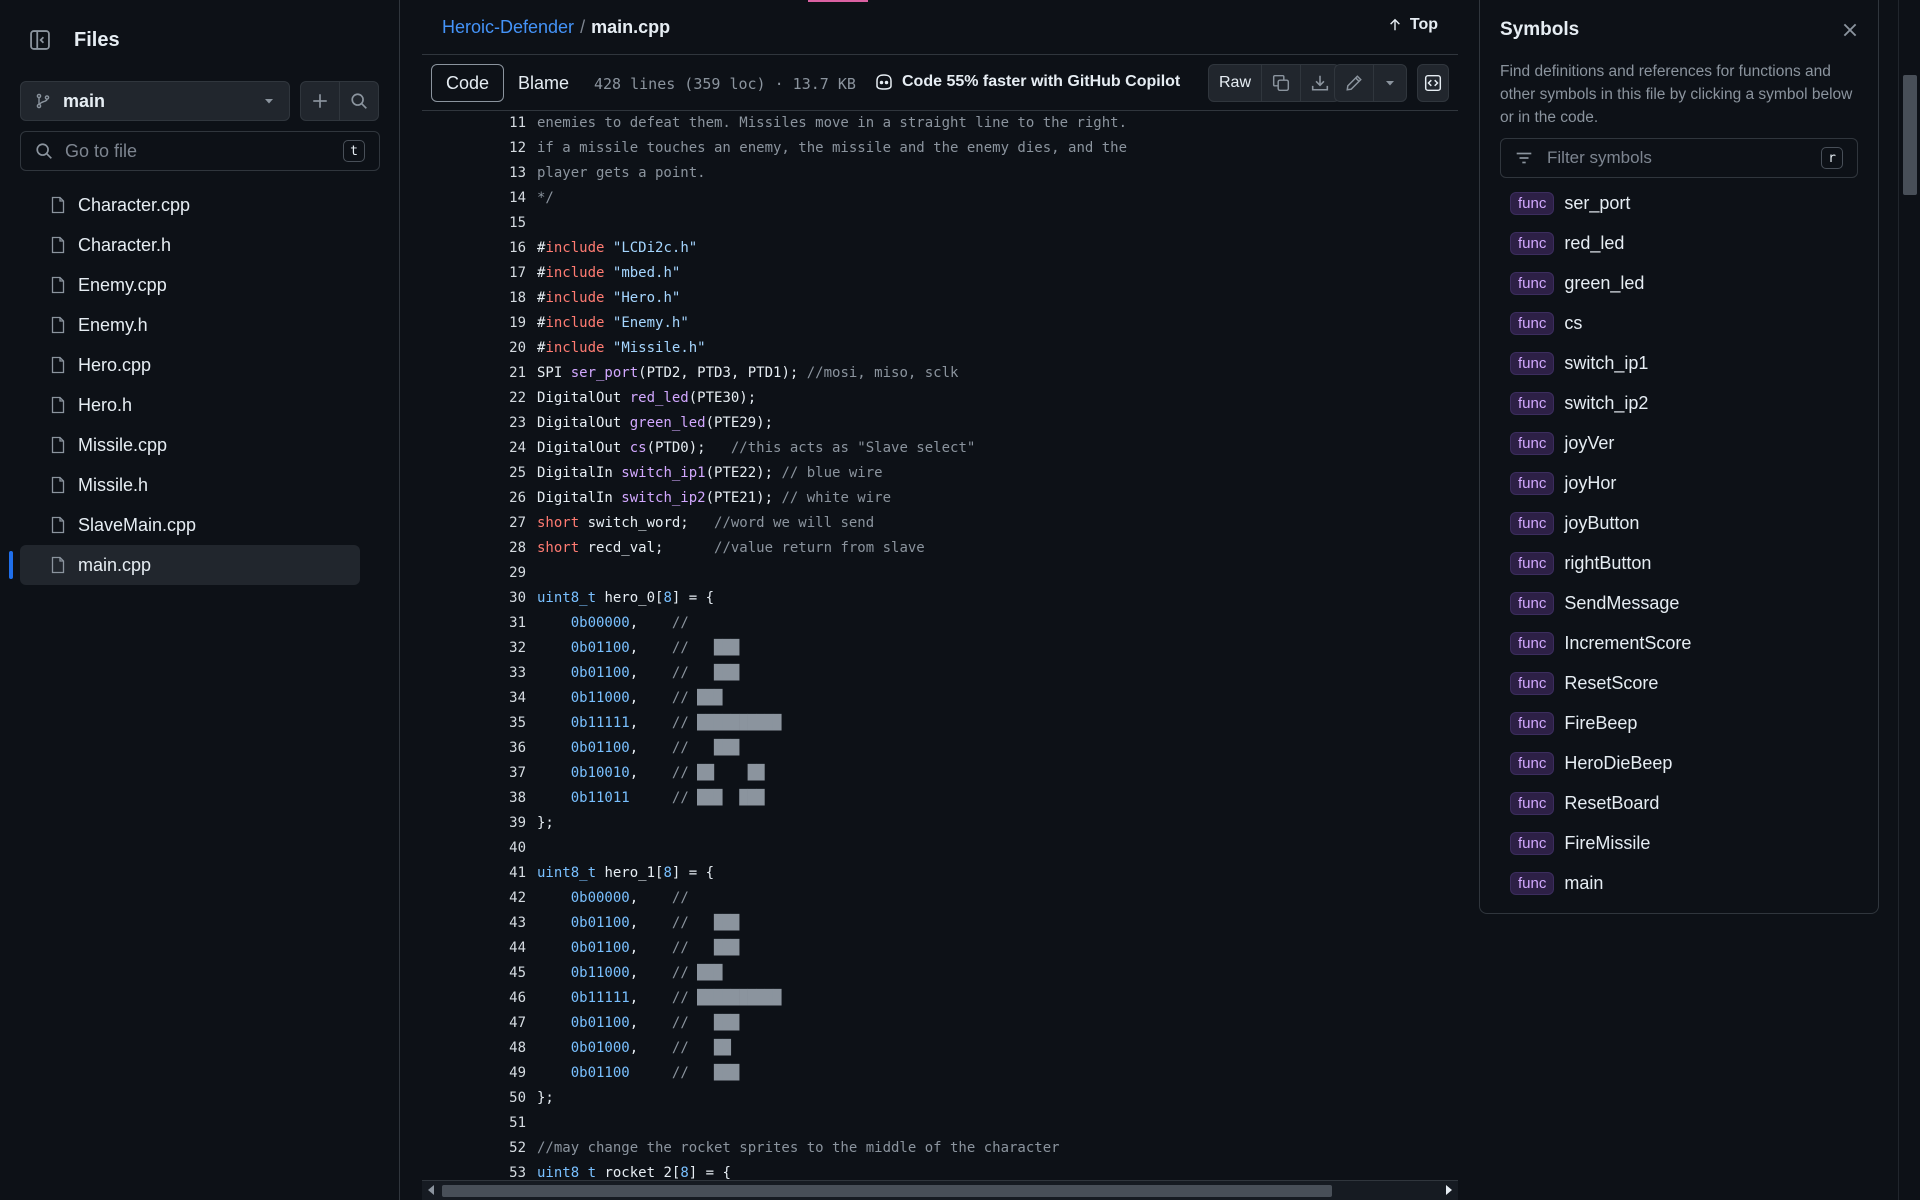 This screenshot has width=1920, height=1200. Describe the element at coordinates (508, 27) in the screenshot. I see `breadcrumb-repo-link: Heroic-Defender` at that location.